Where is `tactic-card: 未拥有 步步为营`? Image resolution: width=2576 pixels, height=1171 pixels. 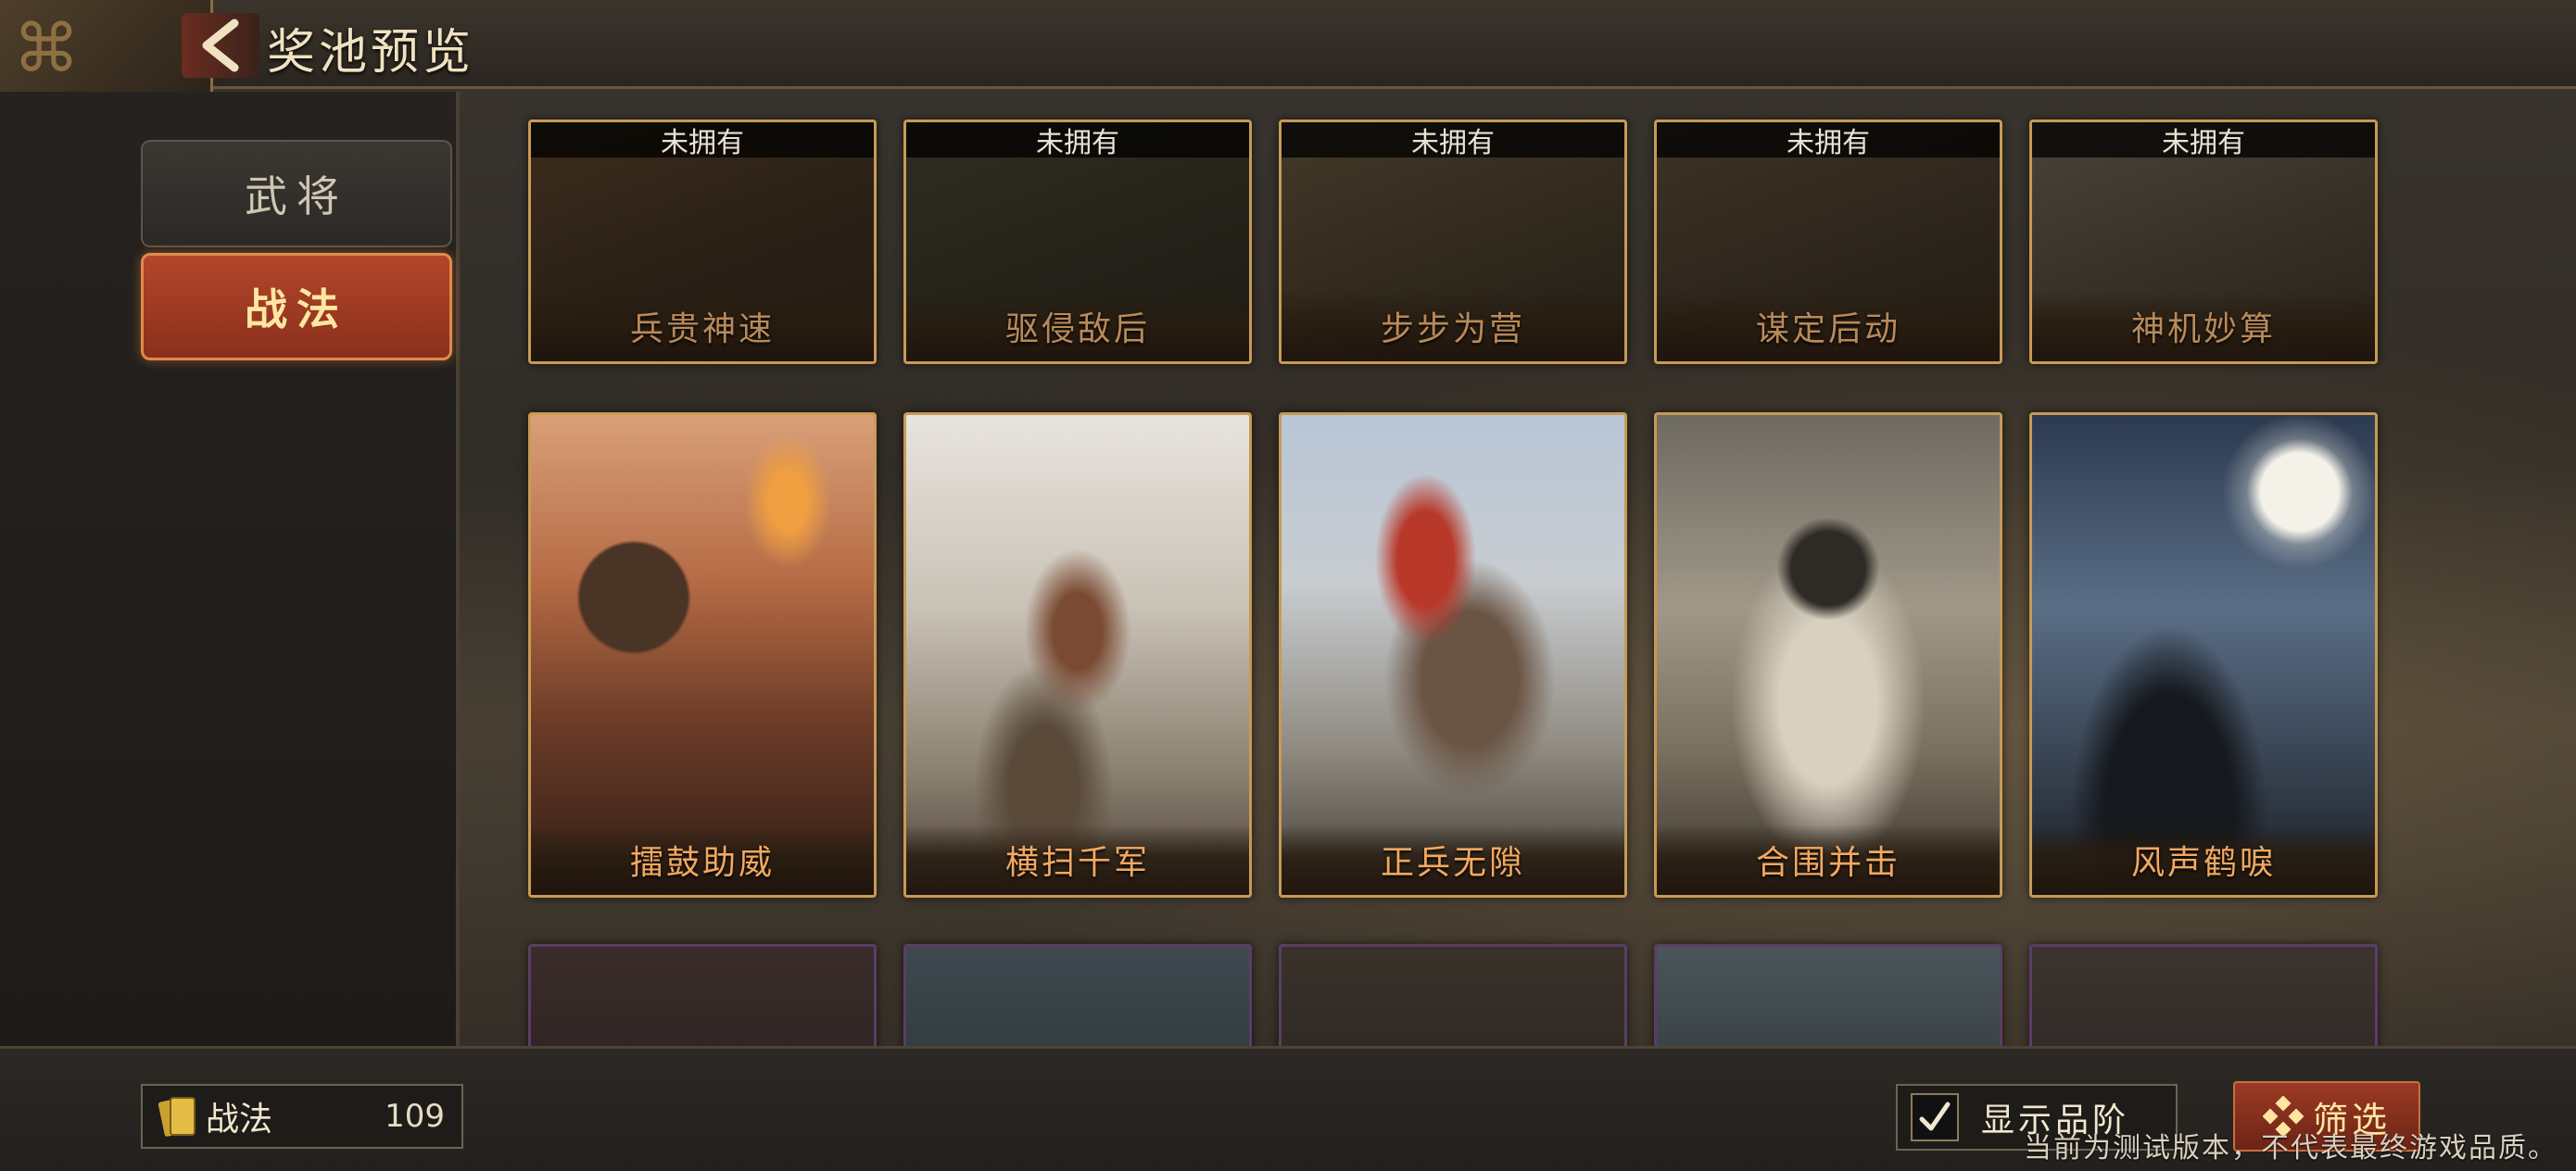 tactic-card: 未拥有 步步为营 is located at coordinates (1453, 242).